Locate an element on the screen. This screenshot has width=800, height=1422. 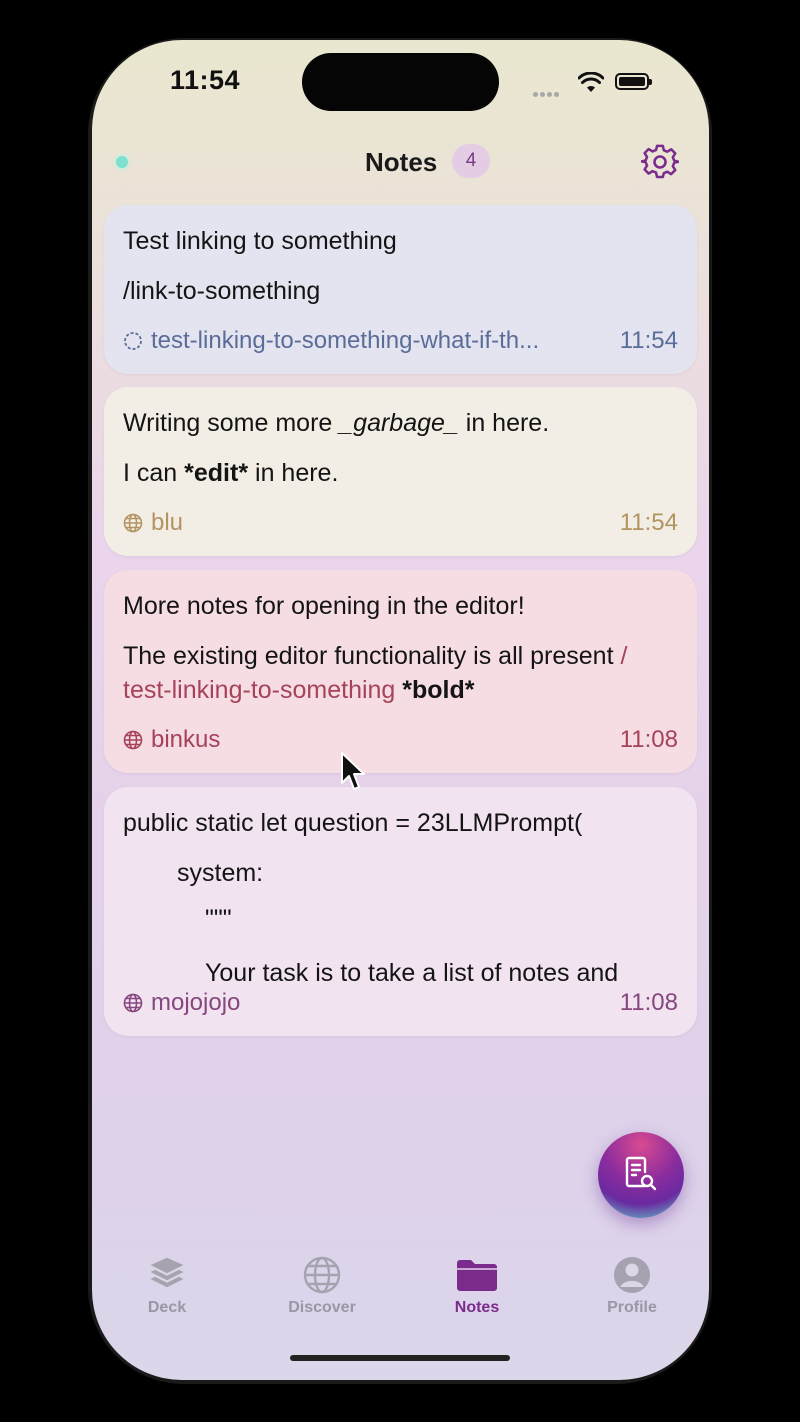
gear-icon is located at coordinates (660, 162).